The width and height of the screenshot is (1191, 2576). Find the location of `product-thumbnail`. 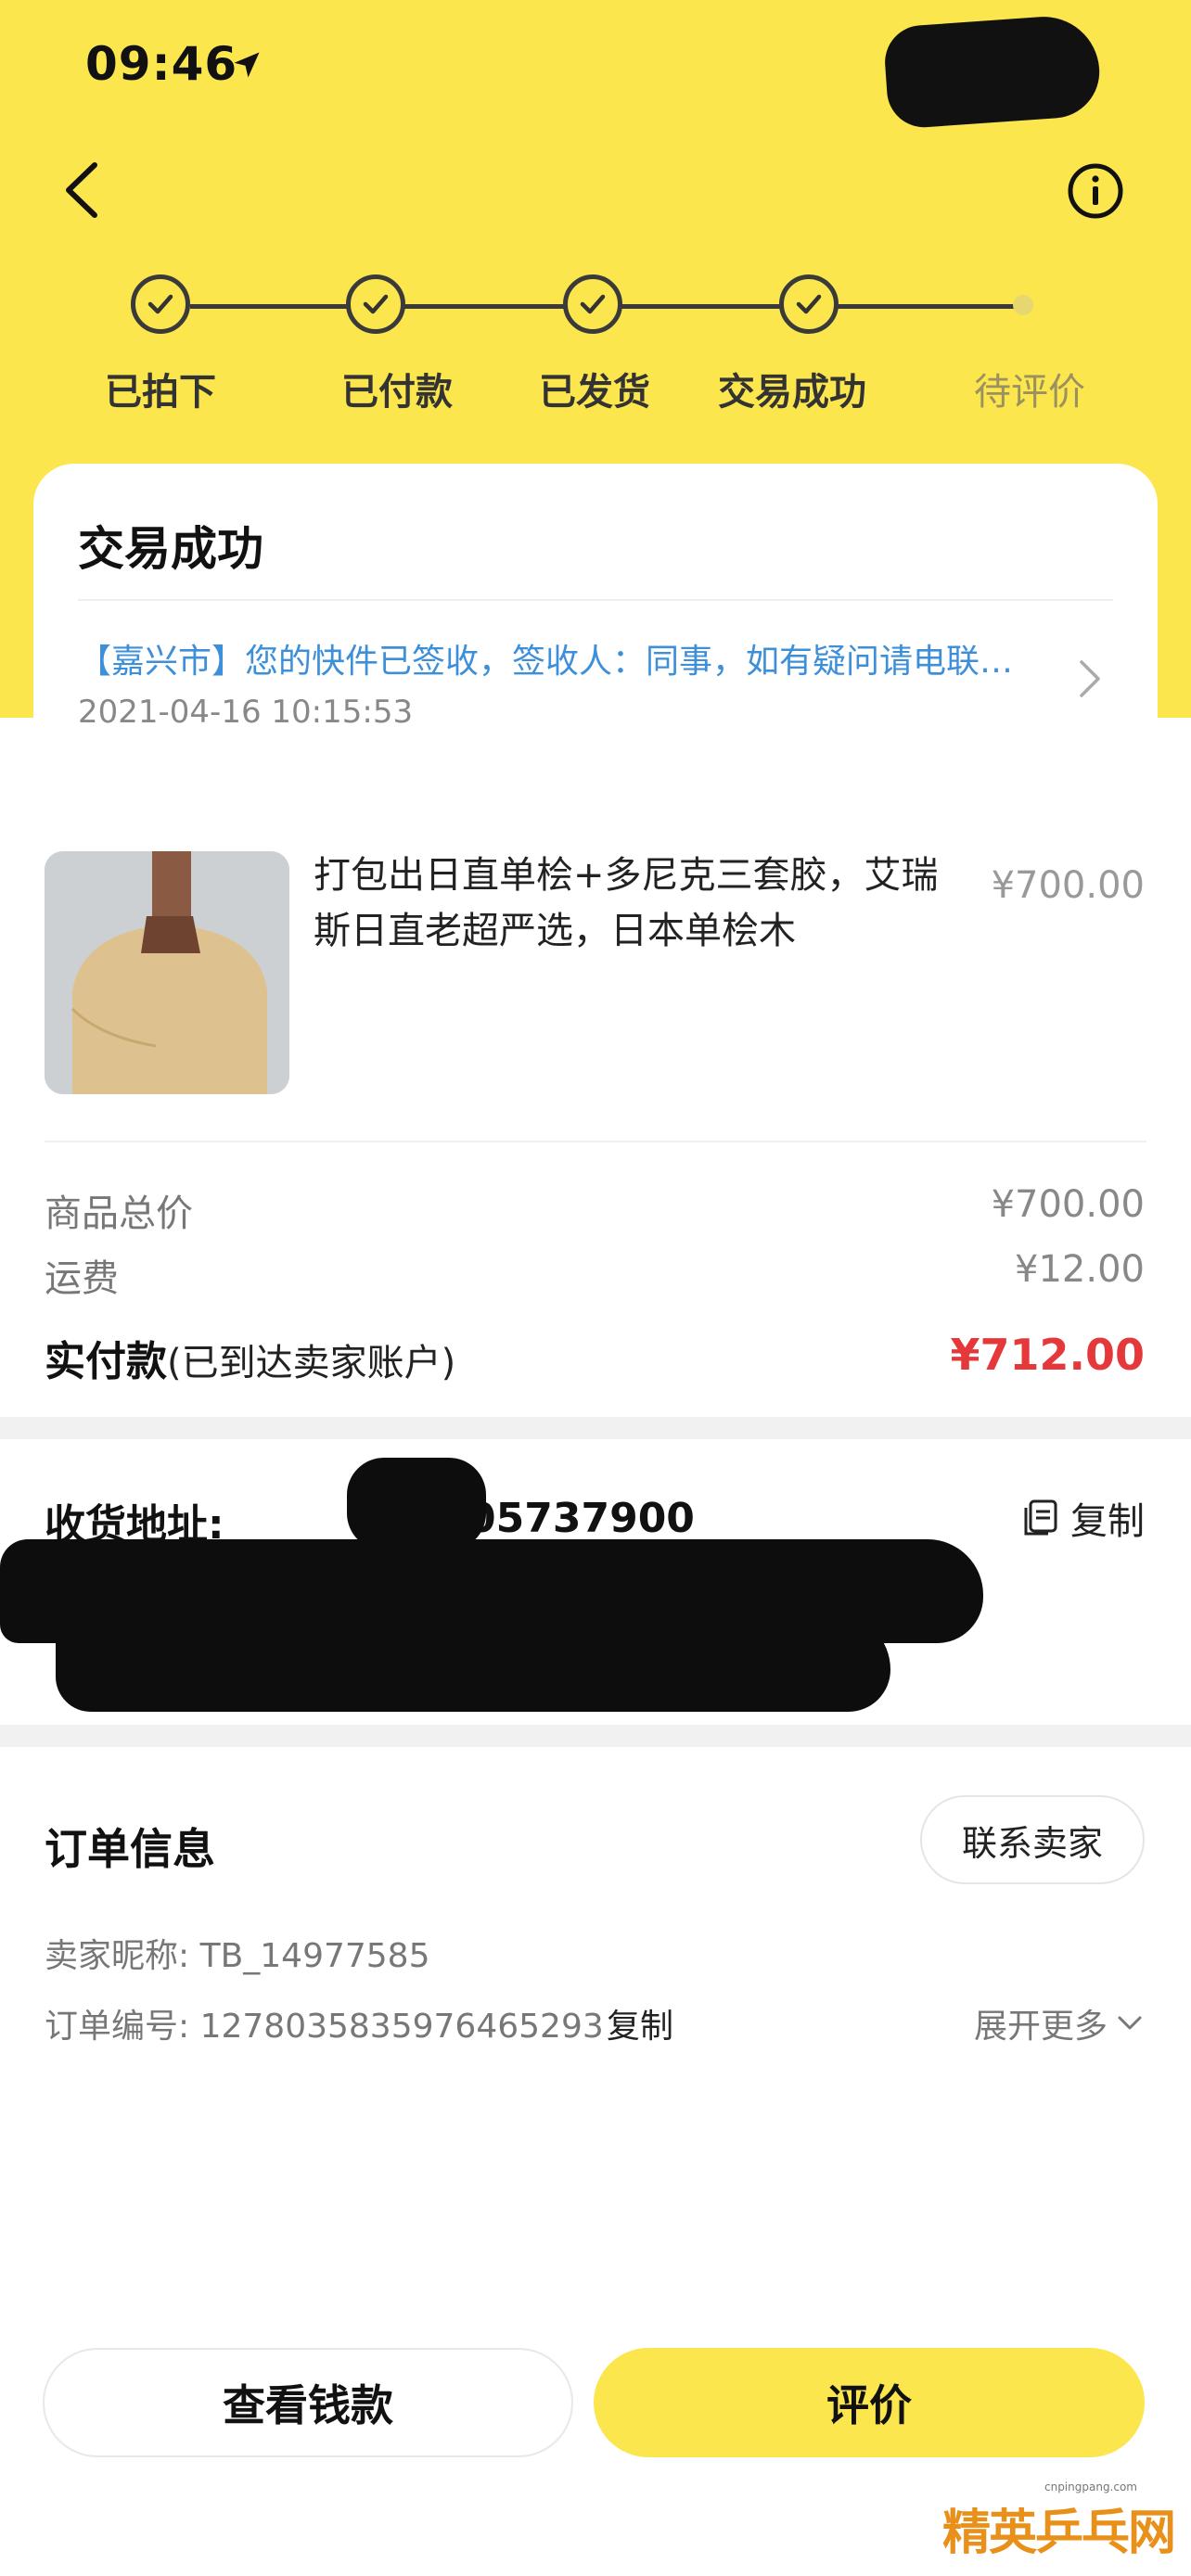

product-thumbnail is located at coordinates (167, 972).